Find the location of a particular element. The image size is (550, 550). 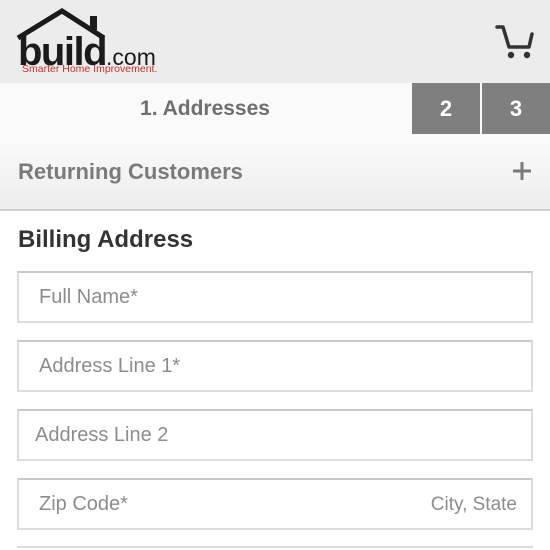

shopping-cart-button is located at coordinates (515, 42).